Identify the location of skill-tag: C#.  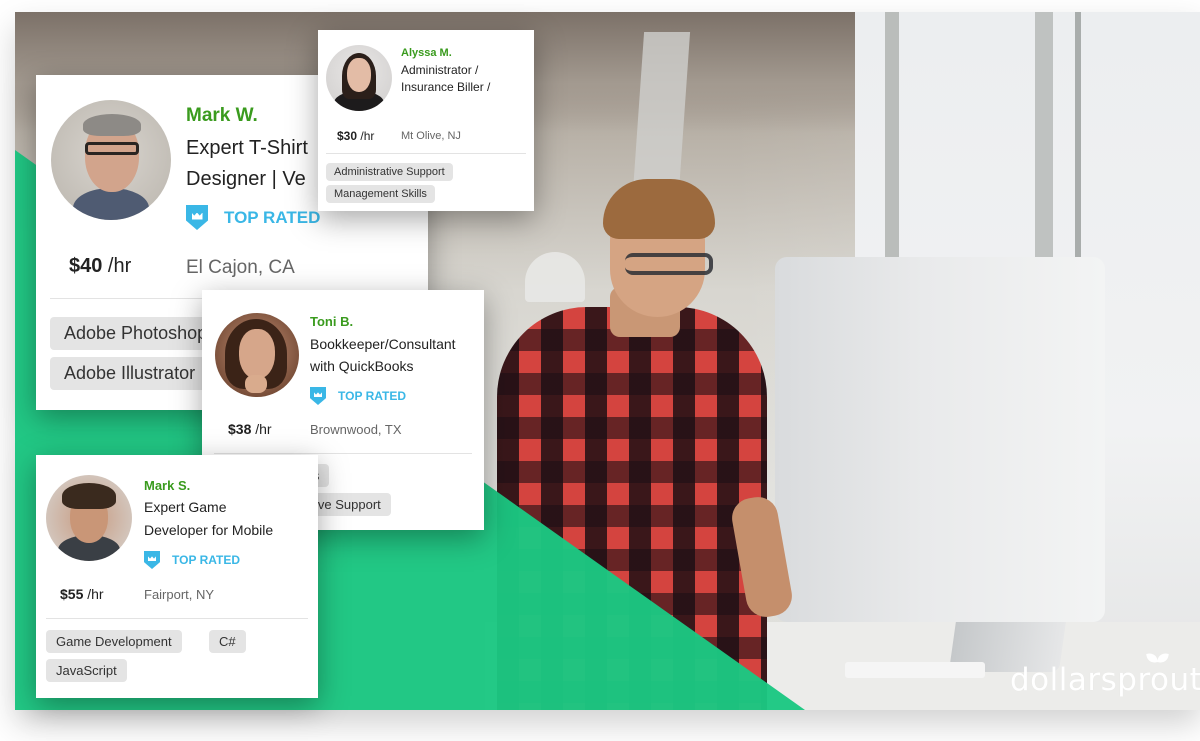
(227, 641).